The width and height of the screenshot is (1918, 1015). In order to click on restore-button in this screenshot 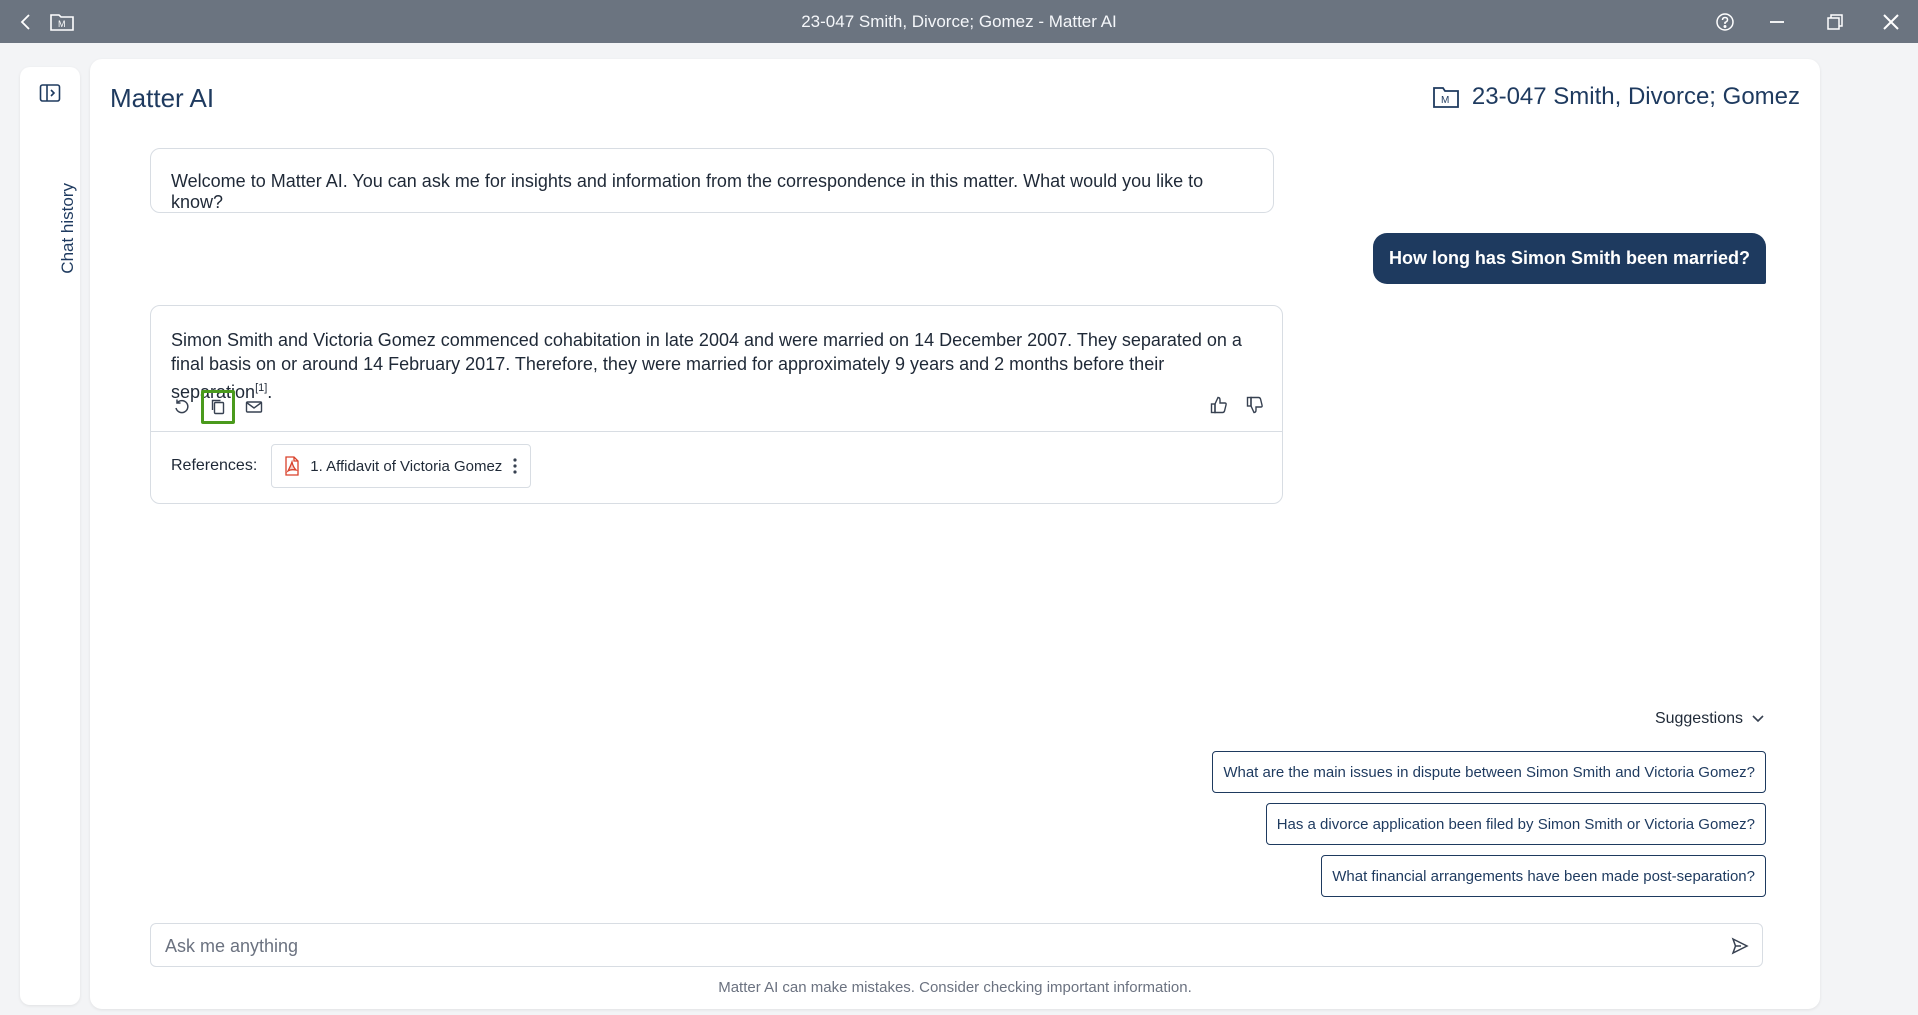, I will do `click(1835, 21)`.